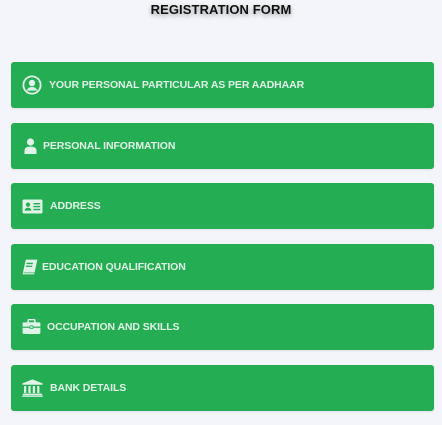 The image size is (442, 425). Describe the element at coordinates (30, 146) in the screenshot. I see `user-icon` at that location.